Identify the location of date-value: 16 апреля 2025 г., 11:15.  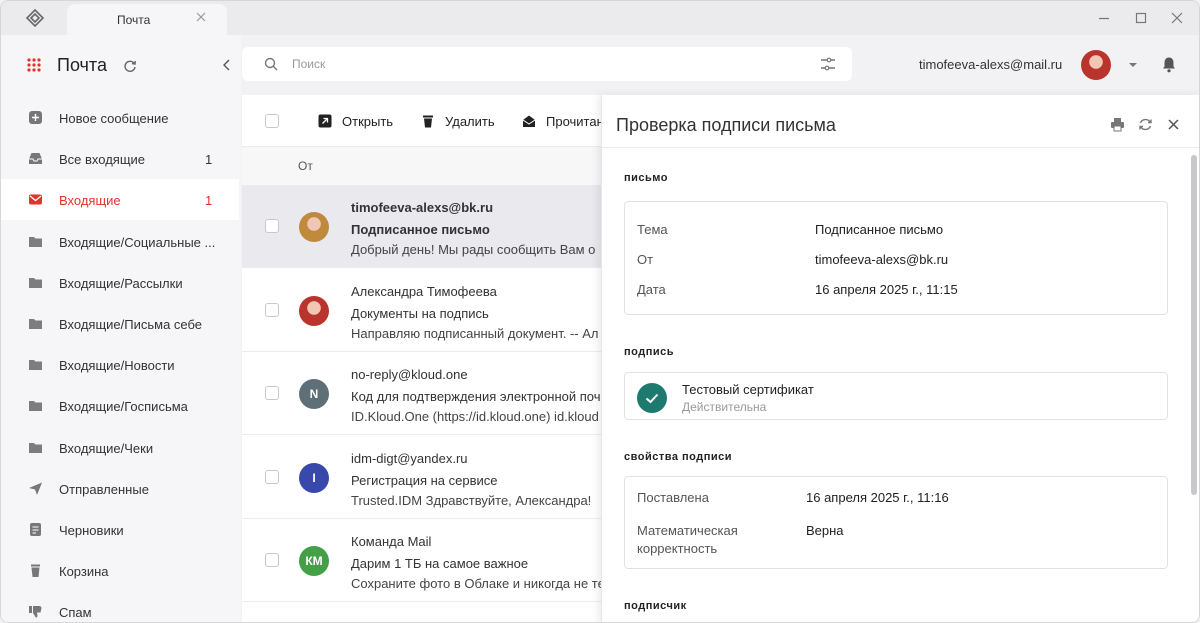
(886, 289).